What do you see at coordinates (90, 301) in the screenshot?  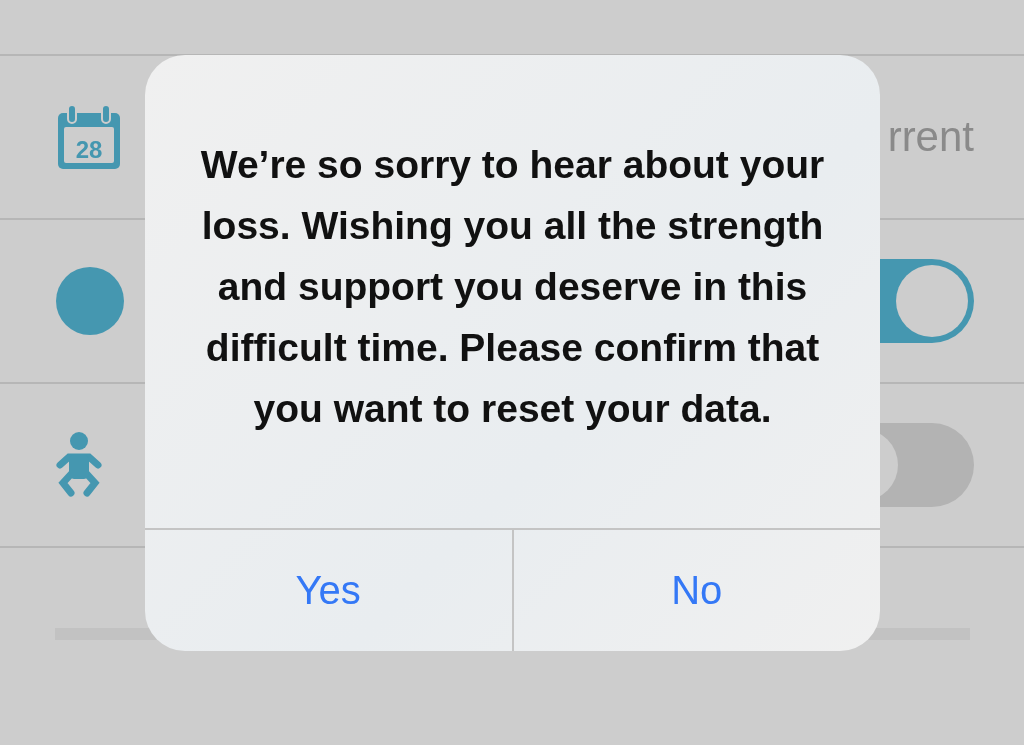 I see `circle-icon` at bounding box center [90, 301].